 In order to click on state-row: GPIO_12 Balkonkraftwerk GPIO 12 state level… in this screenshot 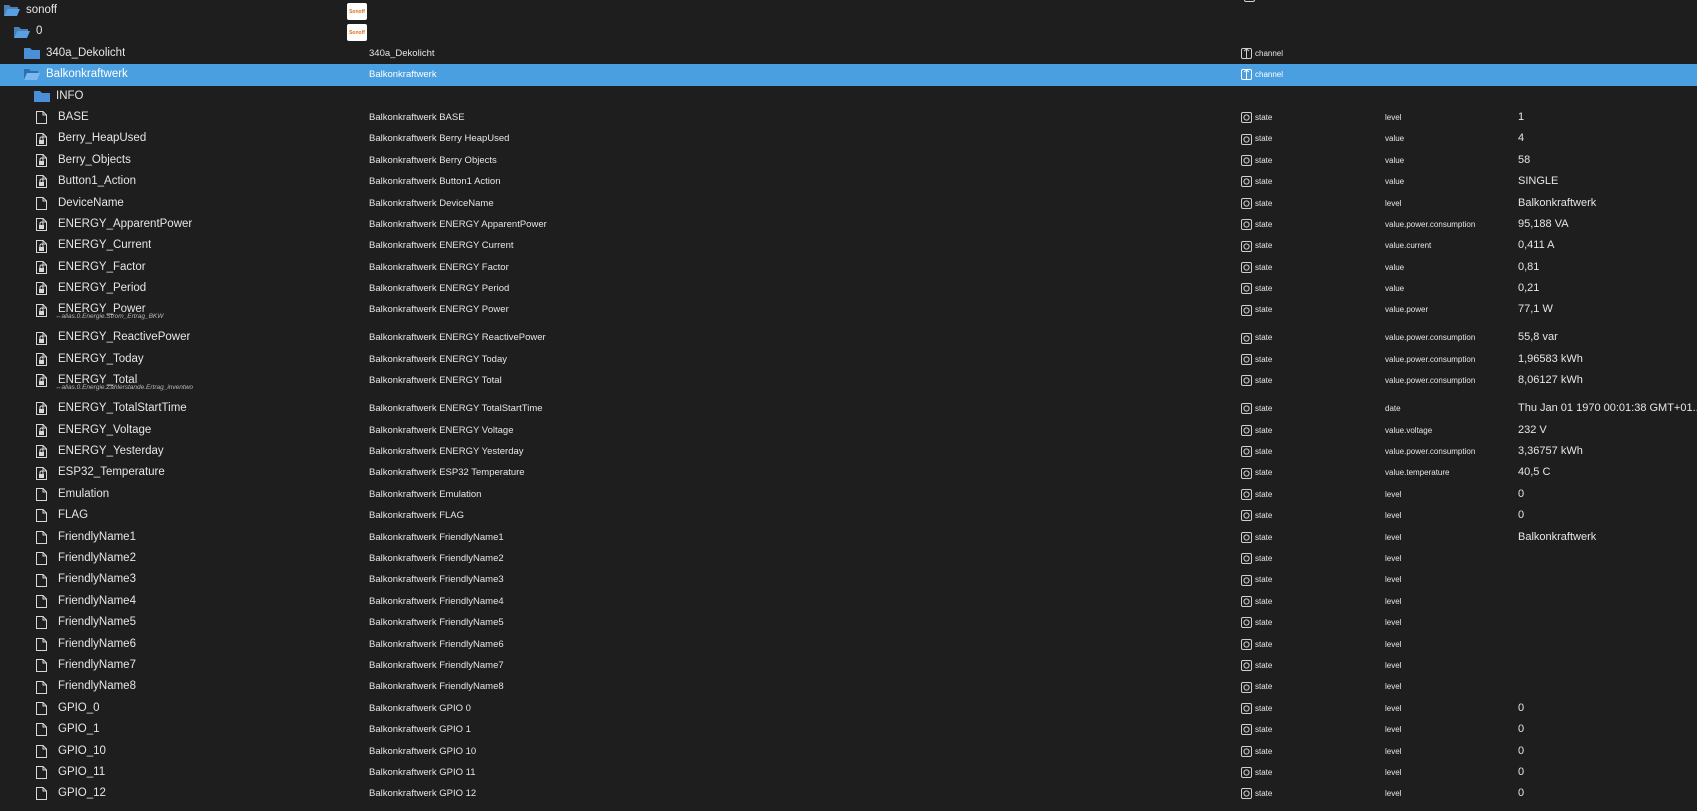, I will do `click(848, 793)`.